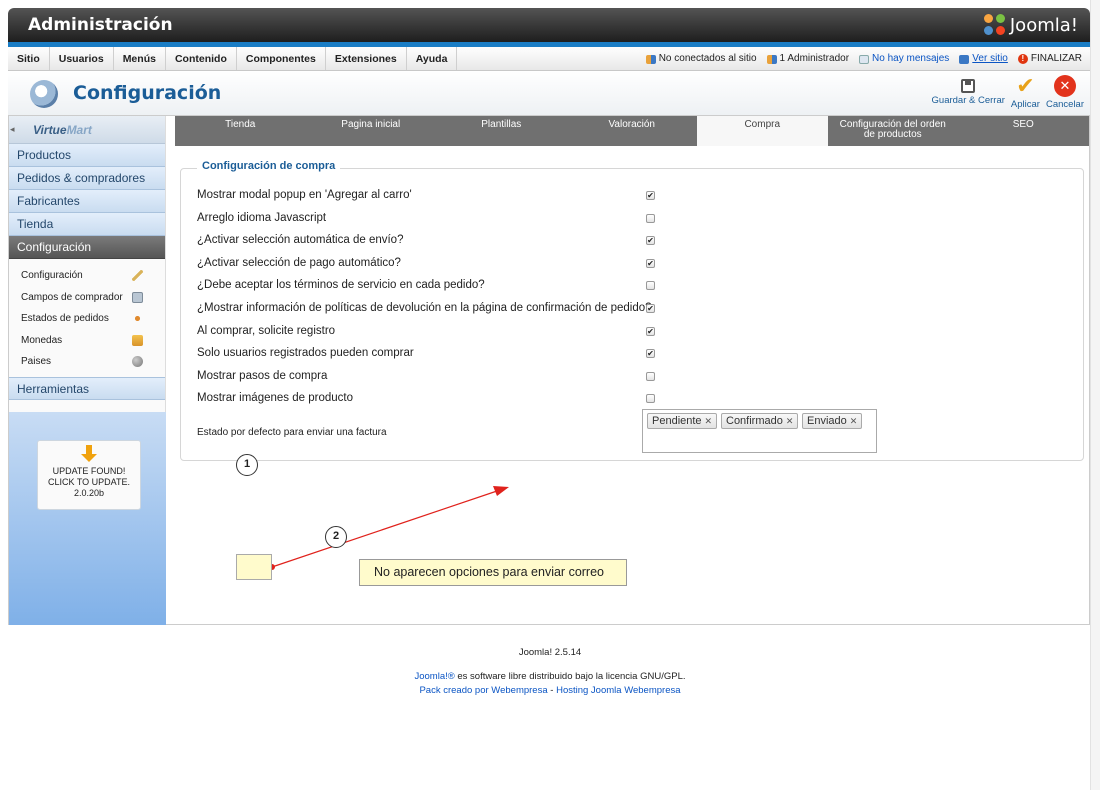 The image size is (1100, 790). Describe the element at coordinates (137, 340) in the screenshot. I see `coins-icon` at that location.